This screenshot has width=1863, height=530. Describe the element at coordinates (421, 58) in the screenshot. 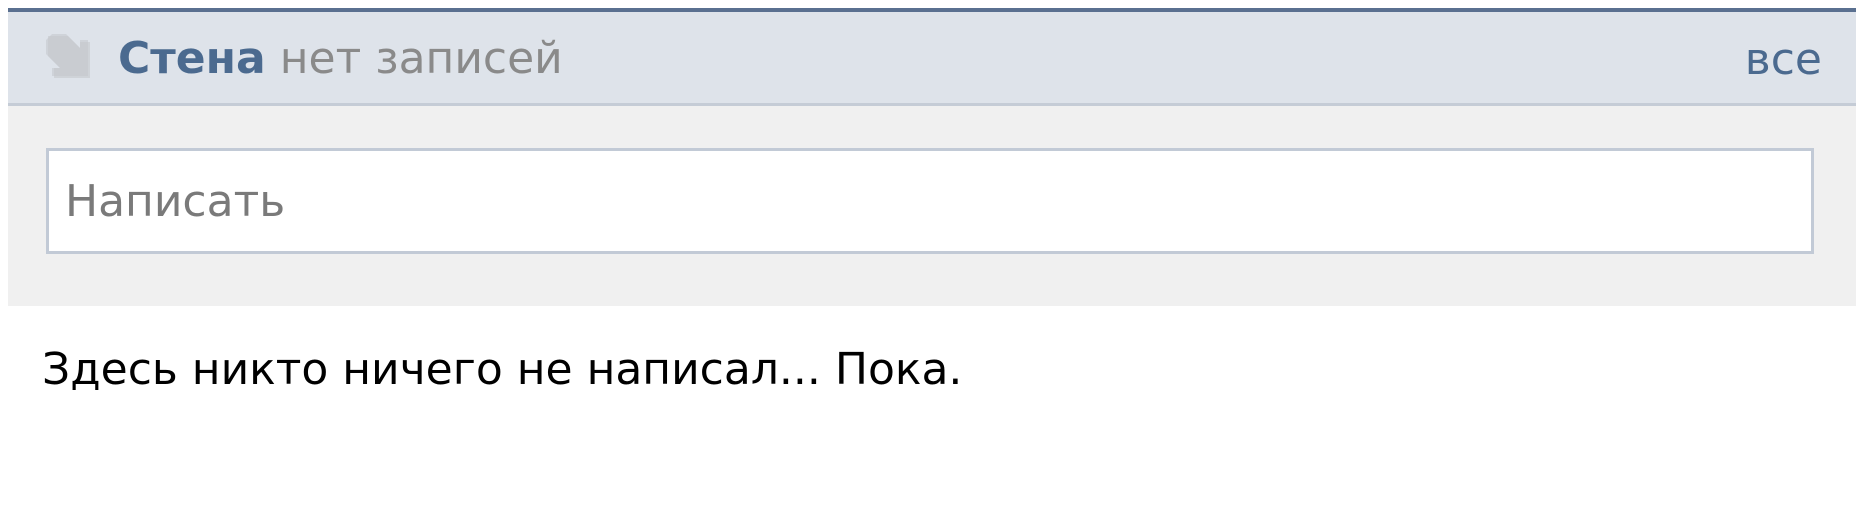

I see `wall-subtitle: нет записей` at that location.